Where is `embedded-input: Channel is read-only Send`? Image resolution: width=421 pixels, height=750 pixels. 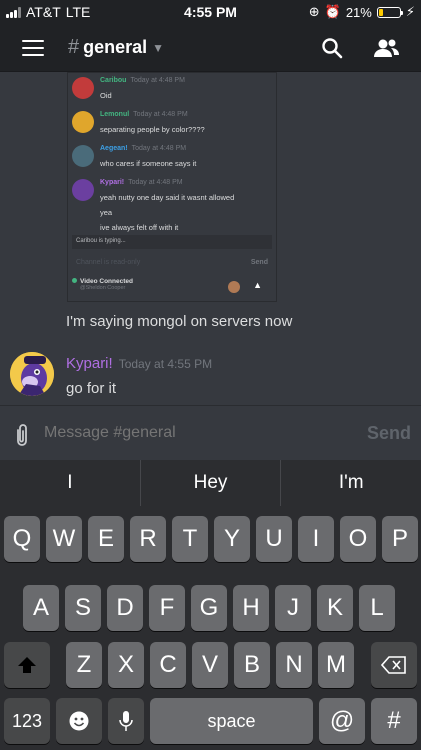 embedded-input: Channel is read-only Send is located at coordinates (172, 264).